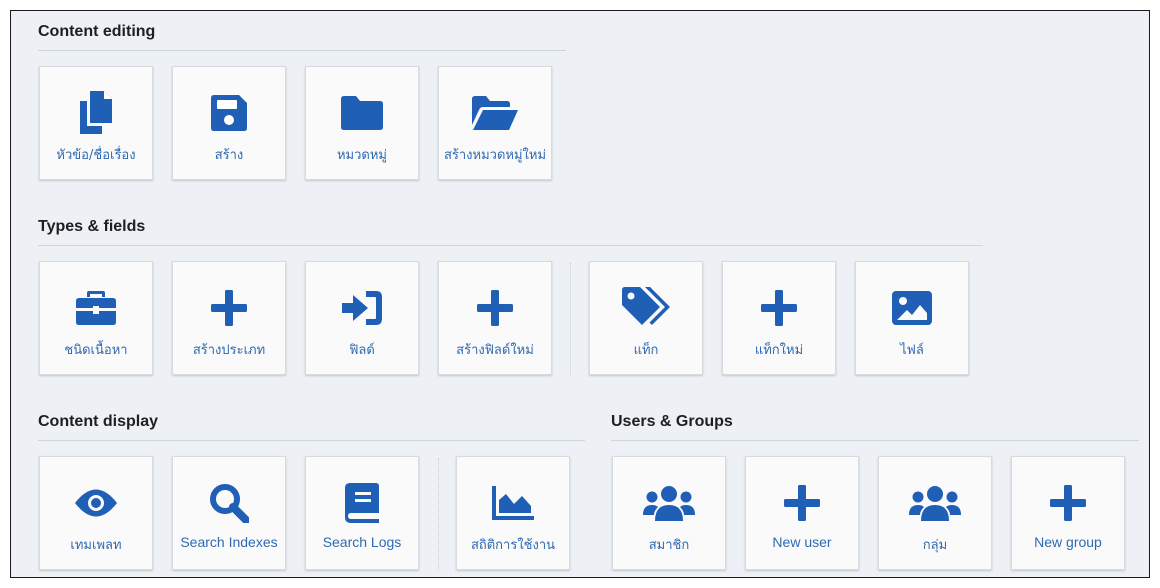 This screenshot has width=1160, height=588. I want to click on tile-usage-statistics: สถิติการใช้งาน, so click(513, 513).